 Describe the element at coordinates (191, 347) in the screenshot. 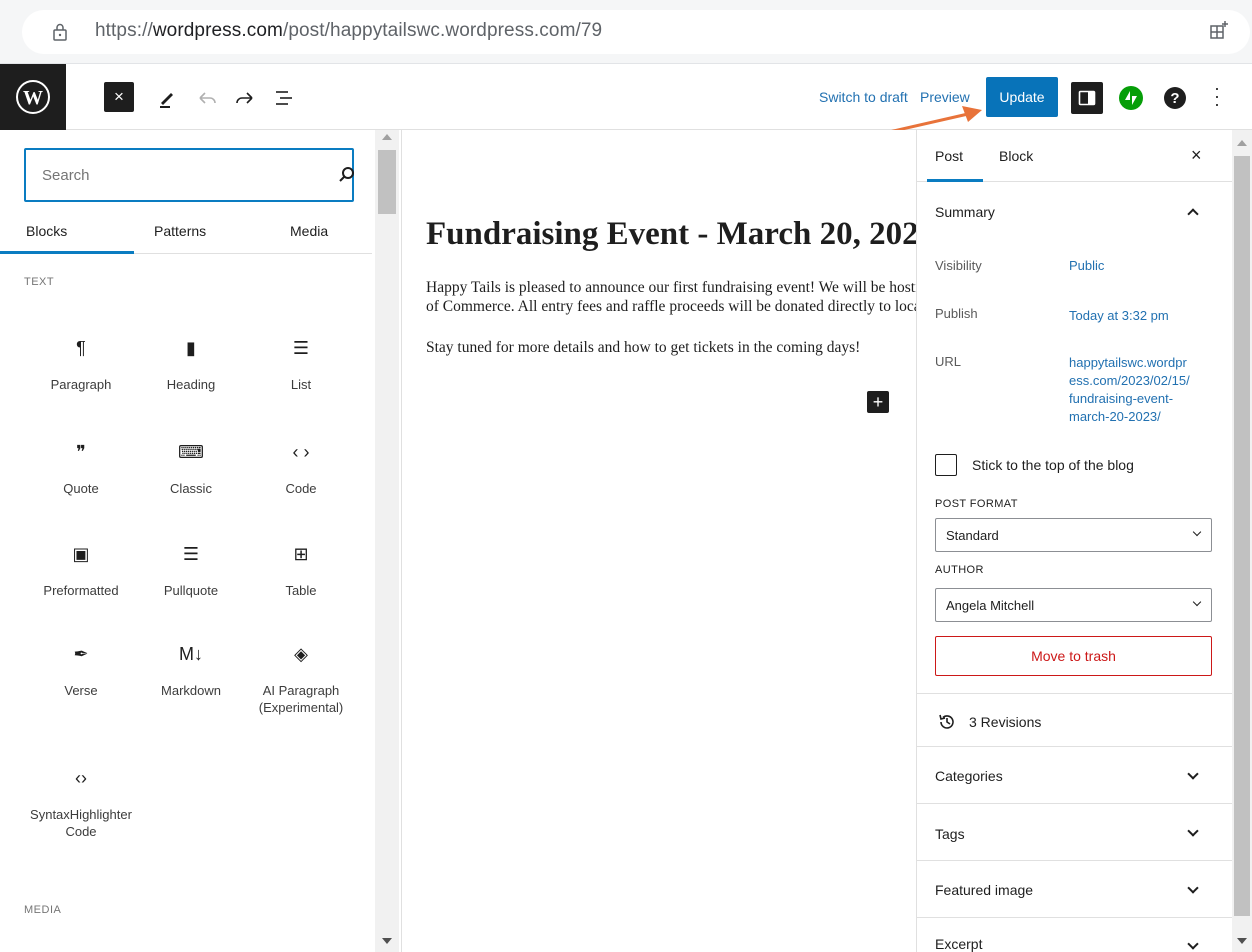

I see `heading-icon: ▮` at that location.